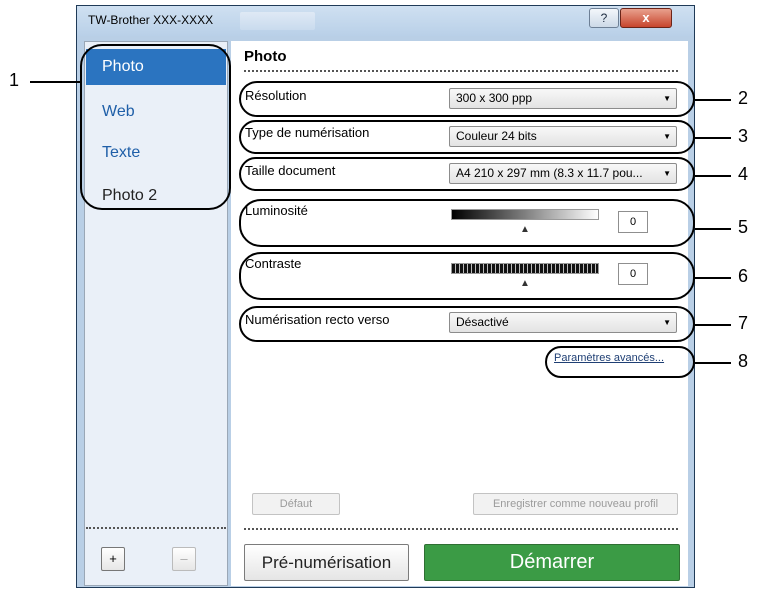 Image resolution: width=759 pixels, height=594 pixels. Describe the element at coordinates (742, 136) in the screenshot. I see `callout-number-3: 3` at that location.